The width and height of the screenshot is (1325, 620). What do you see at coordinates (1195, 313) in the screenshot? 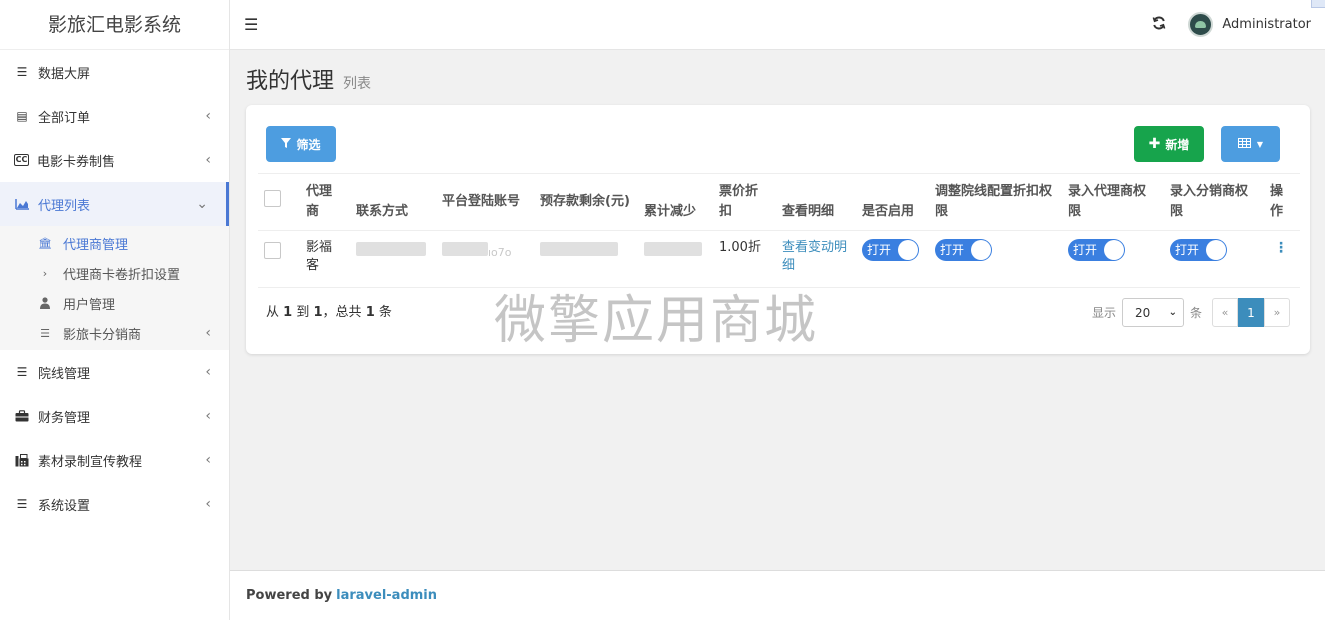
I see `per-page-unit: 条` at bounding box center [1195, 313].